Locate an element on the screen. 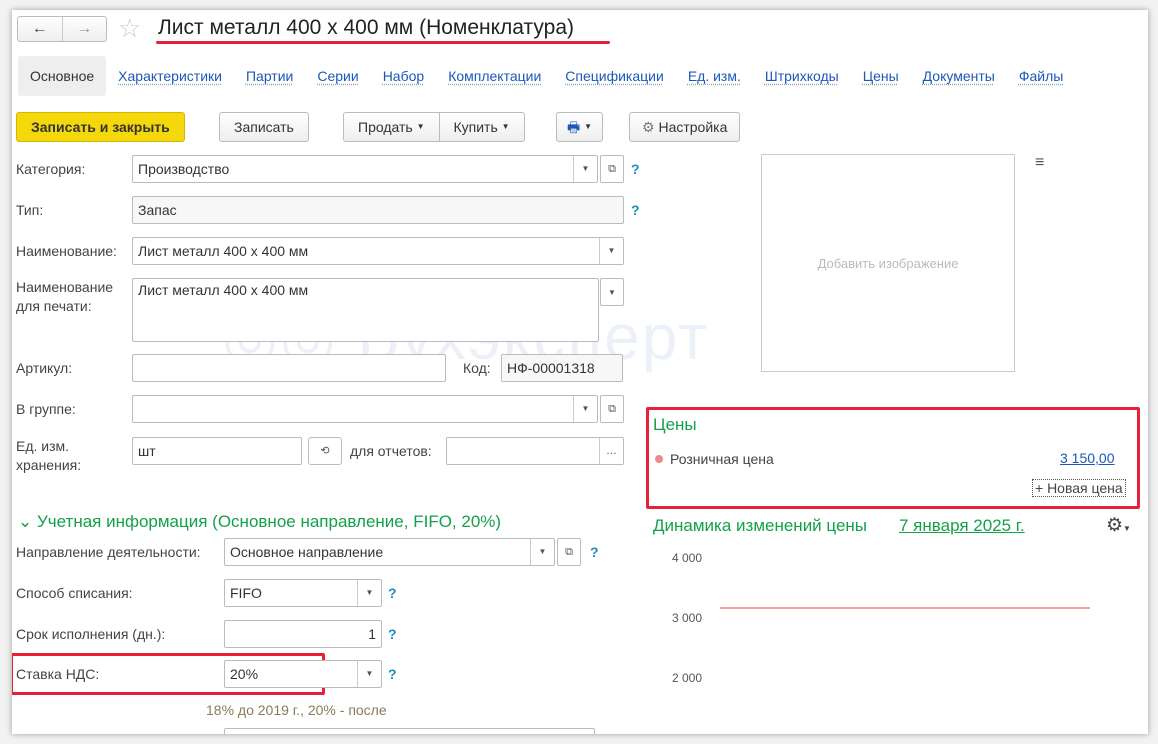  page-title: Лист металл 400 х 400 мм (Номенклатура) is located at coordinates (366, 27).